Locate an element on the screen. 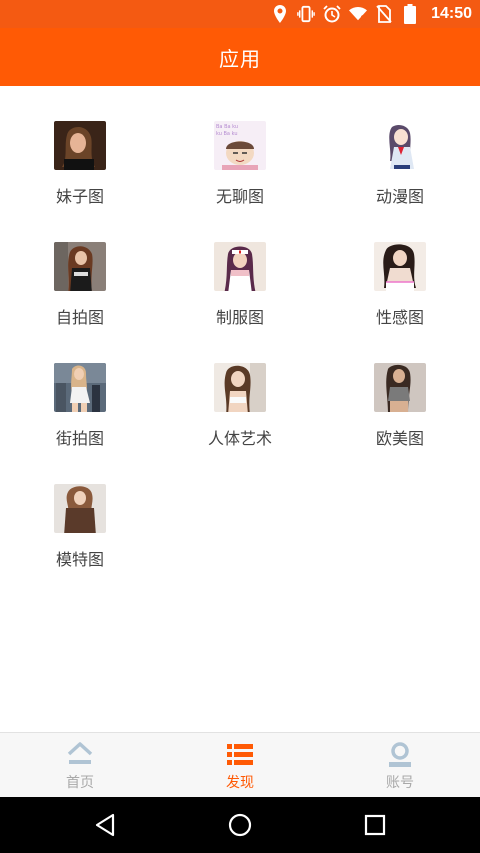  app-label: 制服图 is located at coordinates (239, 317).